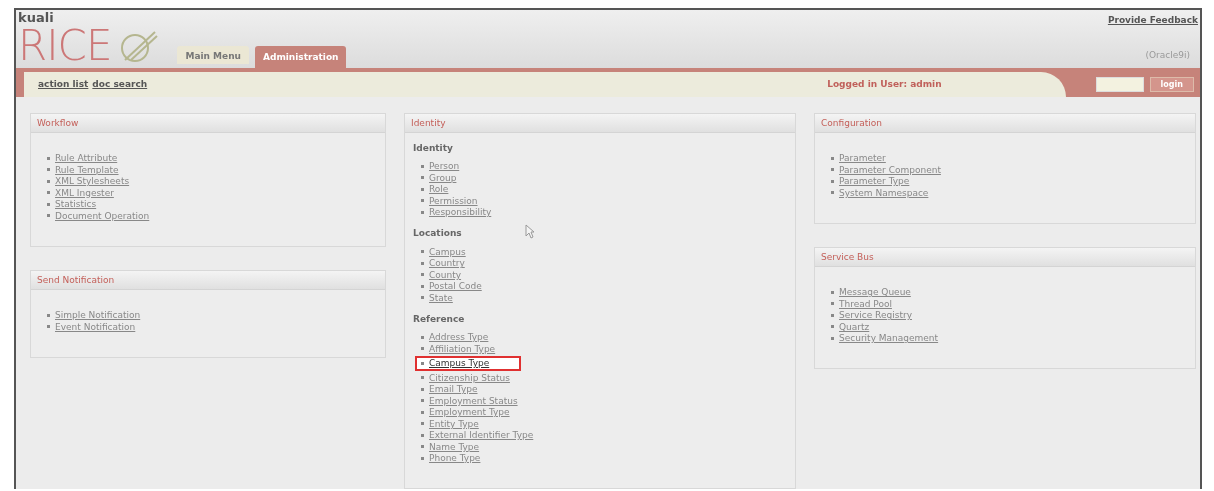  What do you see at coordinates (36, 17) in the screenshot?
I see `logo-text: kuali` at bounding box center [36, 17].